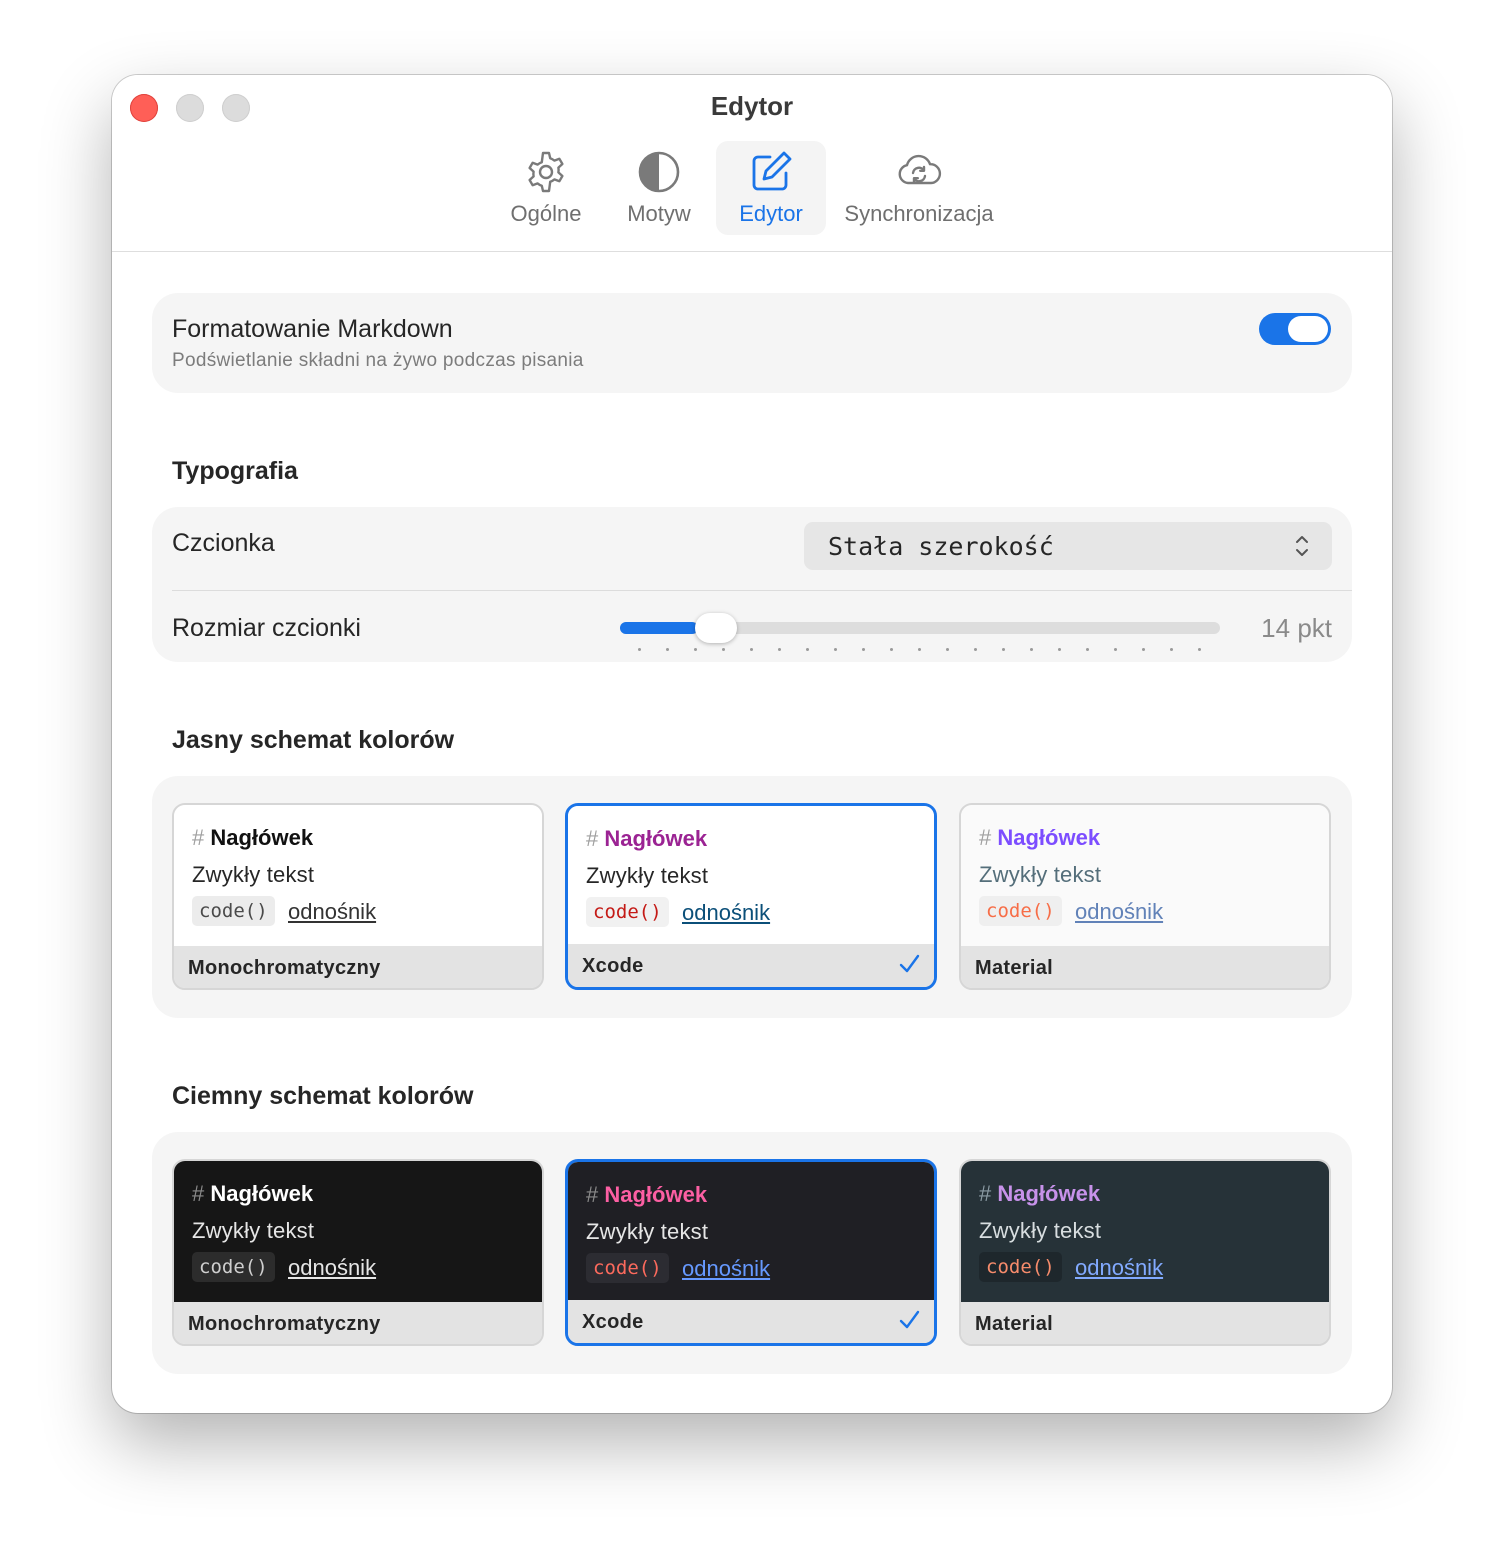 This screenshot has width=1504, height=1562. Describe the element at coordinates (920, 169) in the screenshot. I see `cloud-sync-icon` at that location.